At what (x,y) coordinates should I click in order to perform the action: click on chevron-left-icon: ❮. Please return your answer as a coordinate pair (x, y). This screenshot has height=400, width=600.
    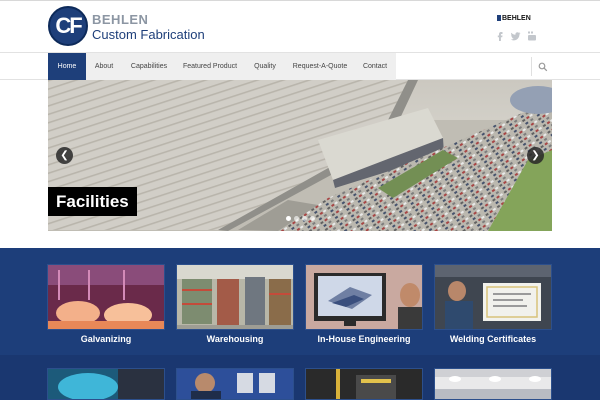
    Looking at the image, I should click on (64, 155).